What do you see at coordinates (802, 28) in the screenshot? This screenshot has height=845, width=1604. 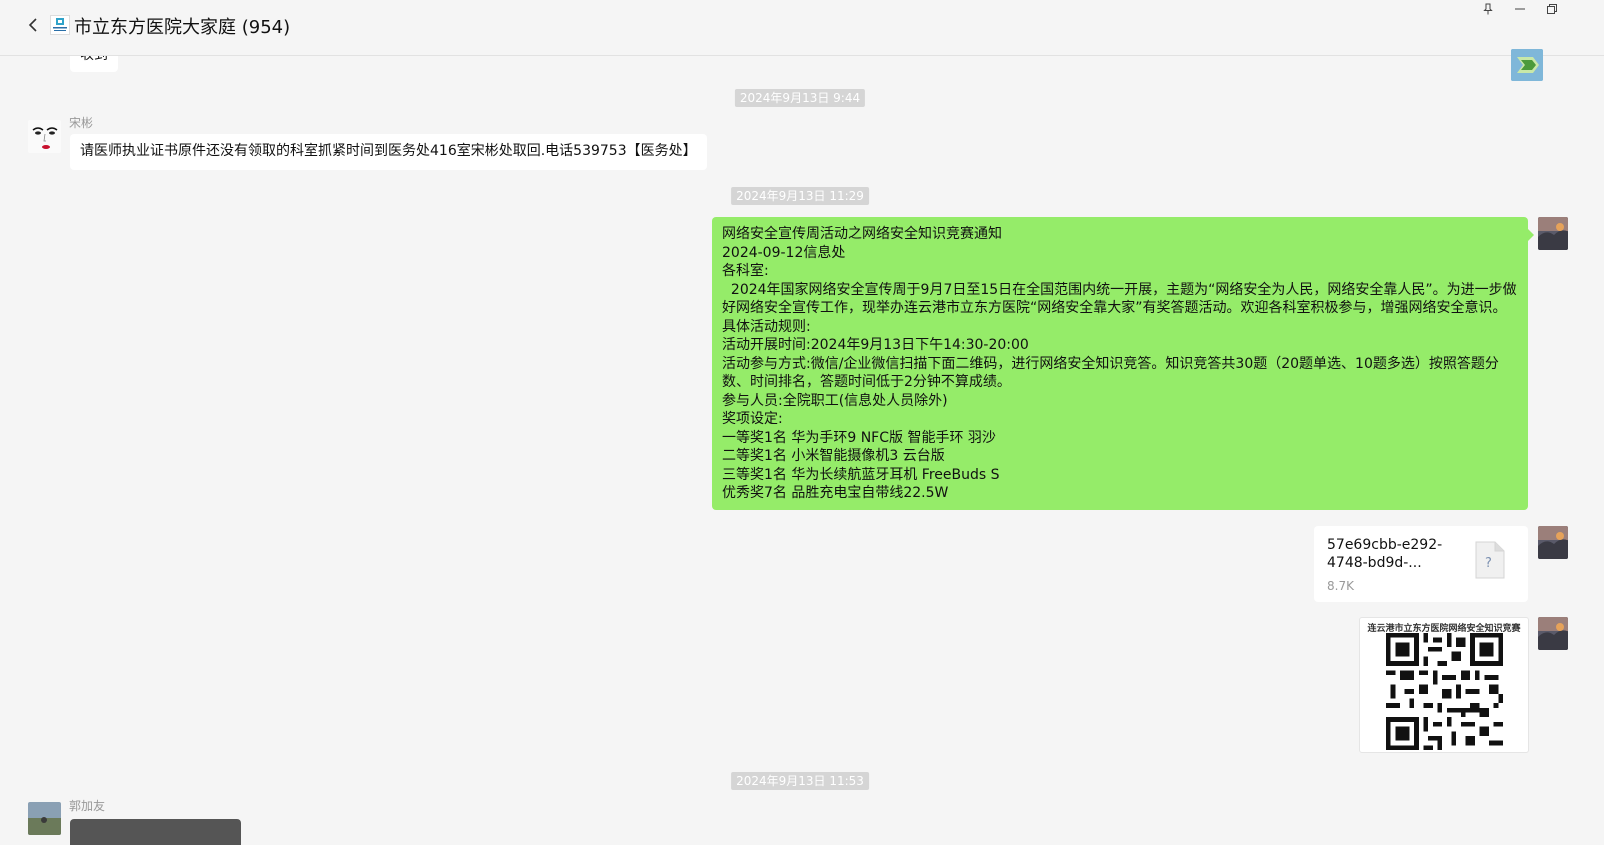 I see `chat-header: 市立东方医院大家庭 (954)` at bounding box center [802, 28].